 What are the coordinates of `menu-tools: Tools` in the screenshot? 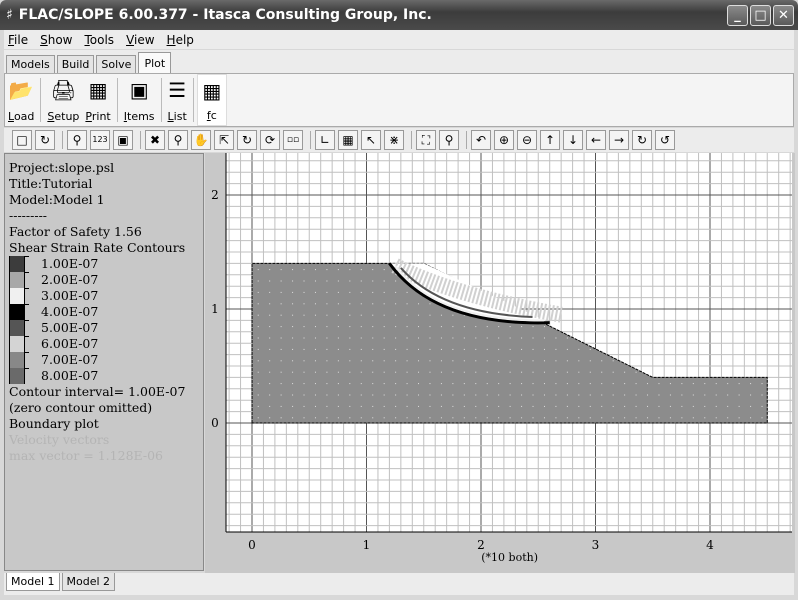 It's located at (99, 40).